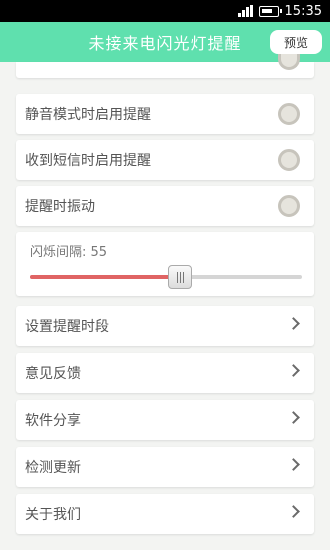  Describe the element at coordinates (53, 515) in the screenshot. I see `menu-label: 关于我们` at that location.